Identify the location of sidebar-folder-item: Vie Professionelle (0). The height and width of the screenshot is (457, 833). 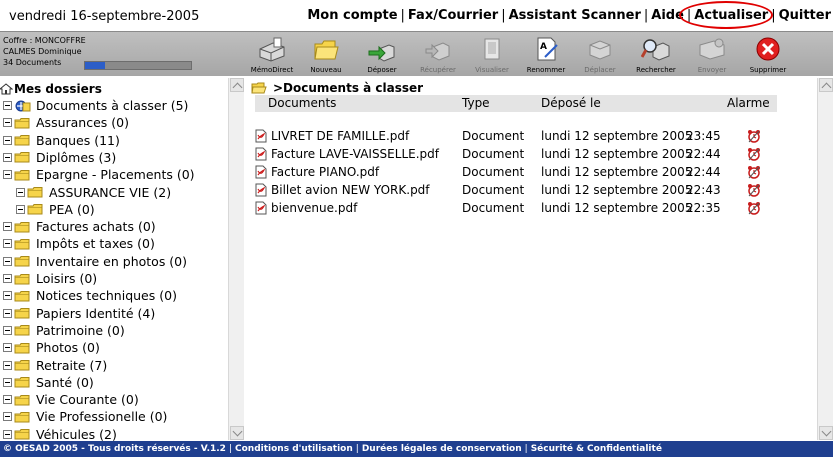
(85, 416).